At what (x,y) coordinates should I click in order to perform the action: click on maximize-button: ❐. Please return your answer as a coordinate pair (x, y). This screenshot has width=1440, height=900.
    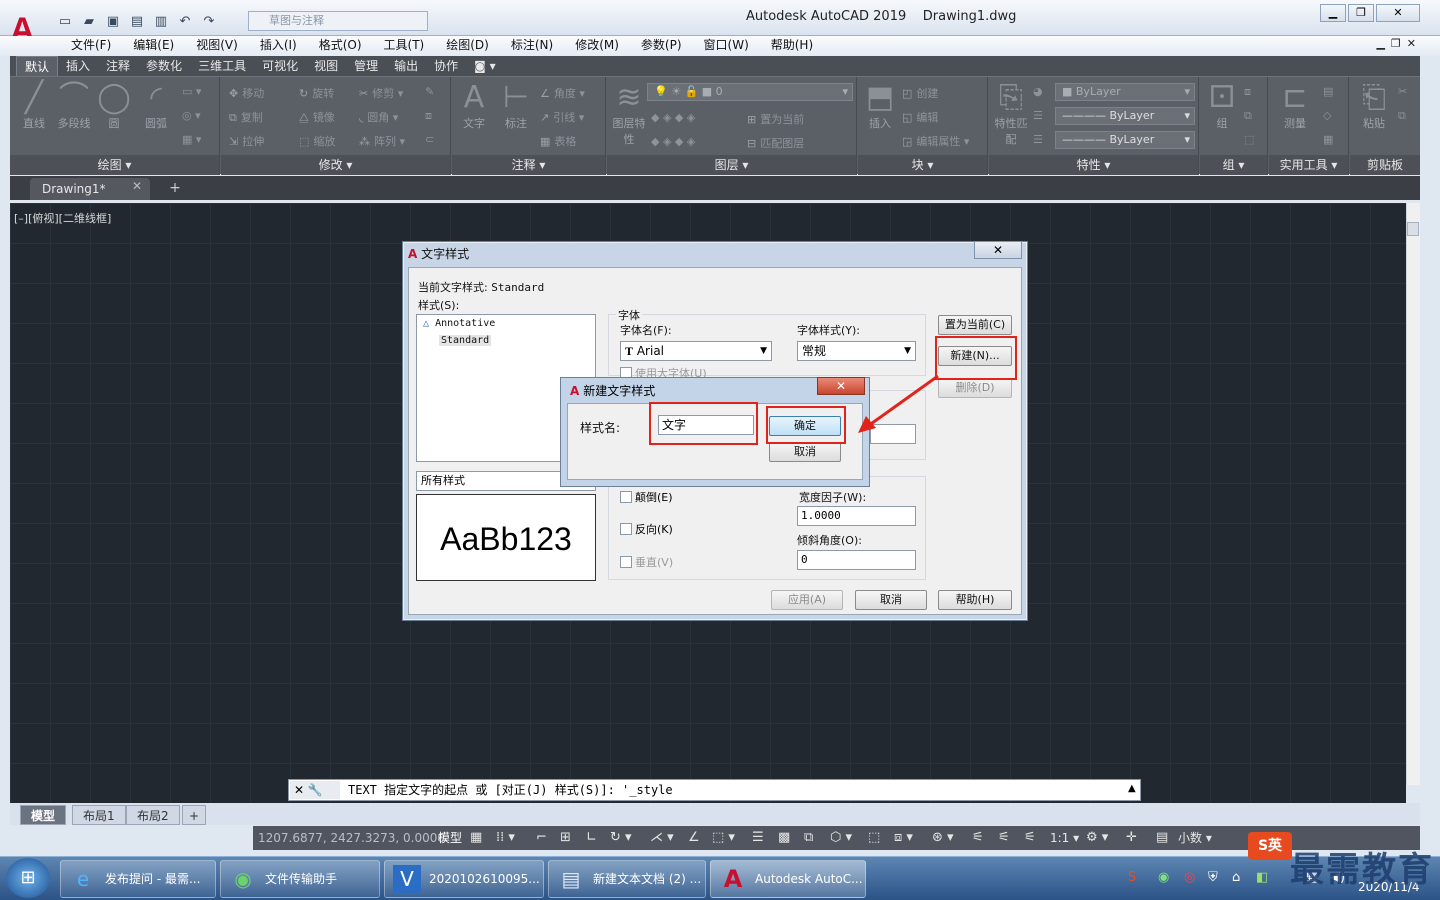
    Looking at the image, I should click on (1361, 13).